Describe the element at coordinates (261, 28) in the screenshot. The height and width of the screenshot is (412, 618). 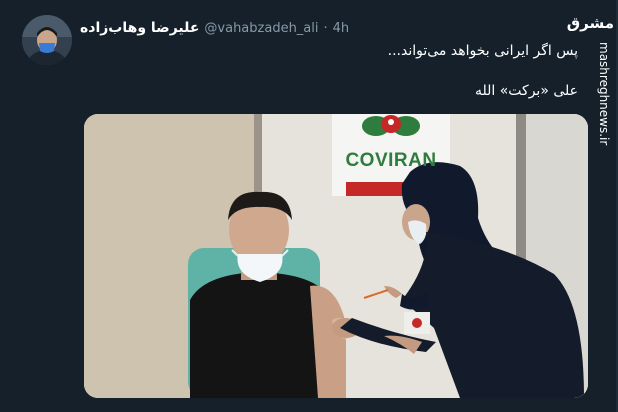
I see `author-handle: @vahabzadeh_ali` at that location.